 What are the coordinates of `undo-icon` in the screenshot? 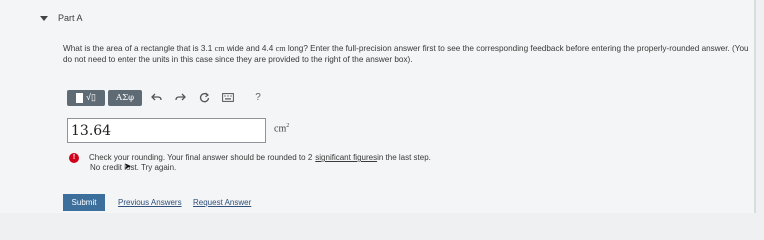 It's located at (156, 98).